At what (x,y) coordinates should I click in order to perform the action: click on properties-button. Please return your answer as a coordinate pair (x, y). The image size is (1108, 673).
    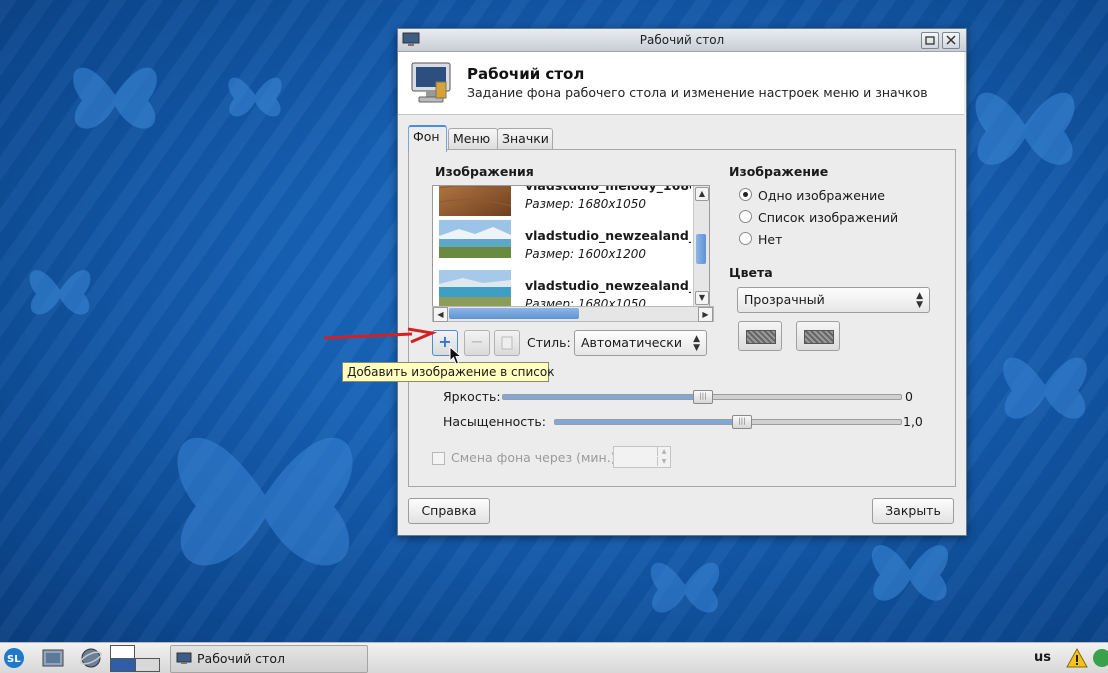
    Looking at the image, I should click on (507, 343).